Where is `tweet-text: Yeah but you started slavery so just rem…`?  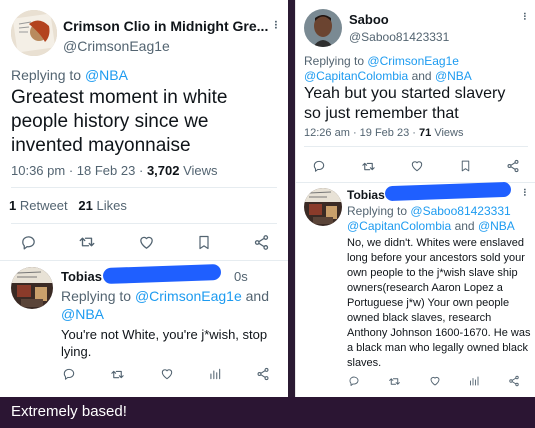
tweet-text: Yeah but you started slavery so just rem… is located at coordinates (405, 103).